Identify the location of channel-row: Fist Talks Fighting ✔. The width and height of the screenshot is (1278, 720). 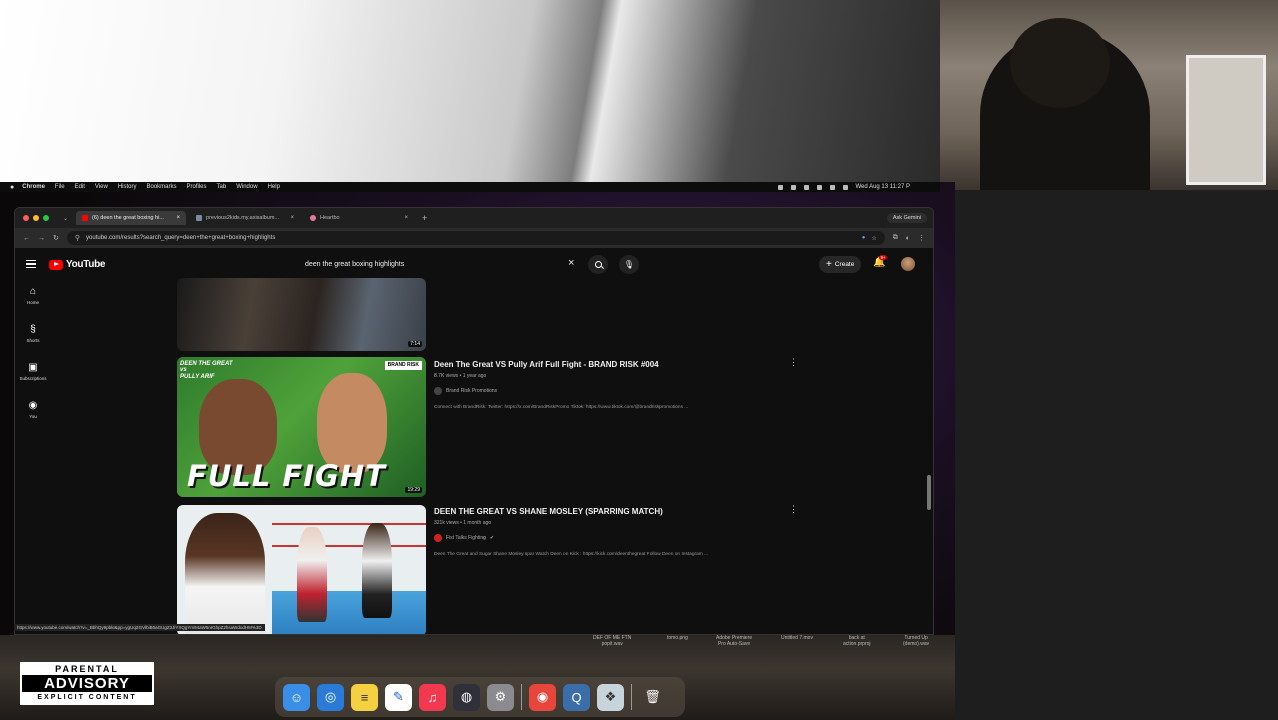
(464, 538).